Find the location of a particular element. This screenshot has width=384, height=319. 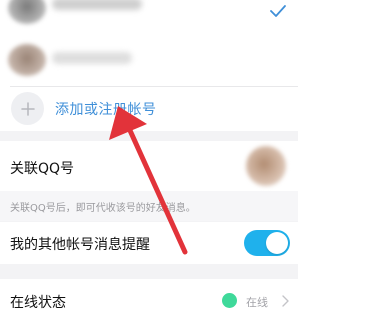

check-icon is located at coordinates (278, 11).